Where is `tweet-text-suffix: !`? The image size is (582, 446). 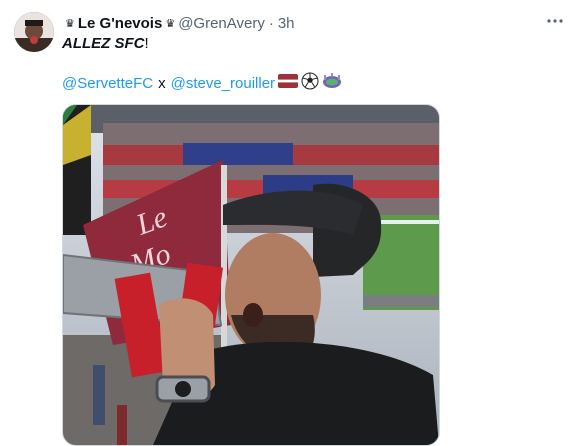 tweet-text-suffix: ! is located at coordinates (146, 43).